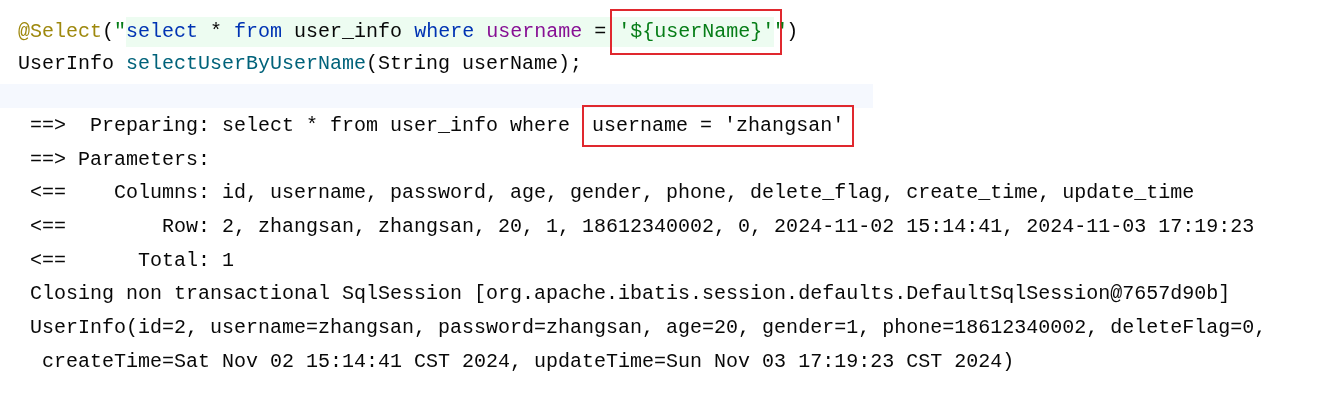  I want to click on code-token: (, so click(108, 32).